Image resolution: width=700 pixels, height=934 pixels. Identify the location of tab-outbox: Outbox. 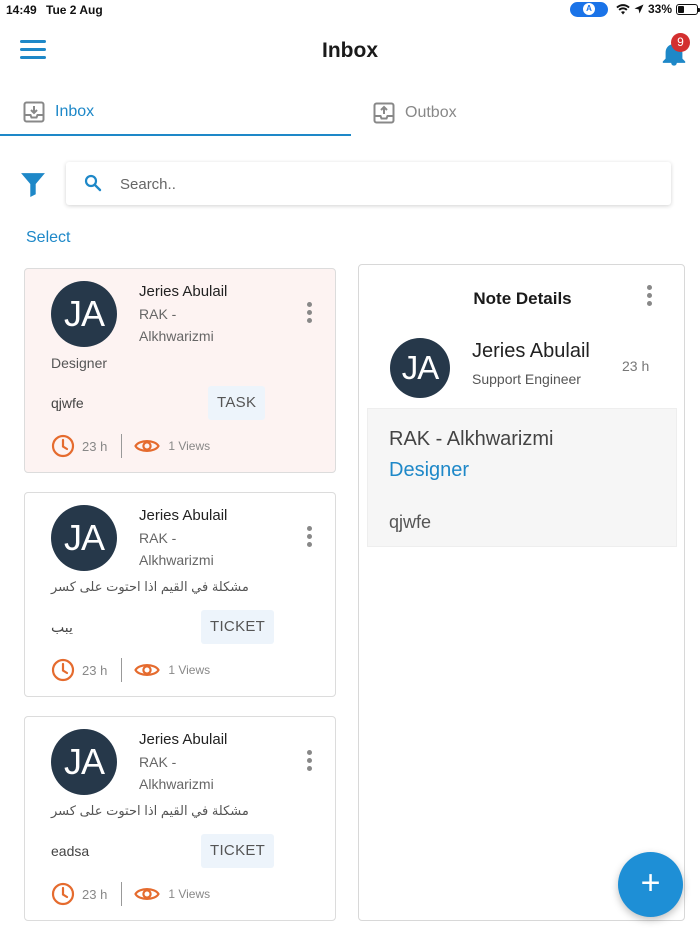
(525, 113).